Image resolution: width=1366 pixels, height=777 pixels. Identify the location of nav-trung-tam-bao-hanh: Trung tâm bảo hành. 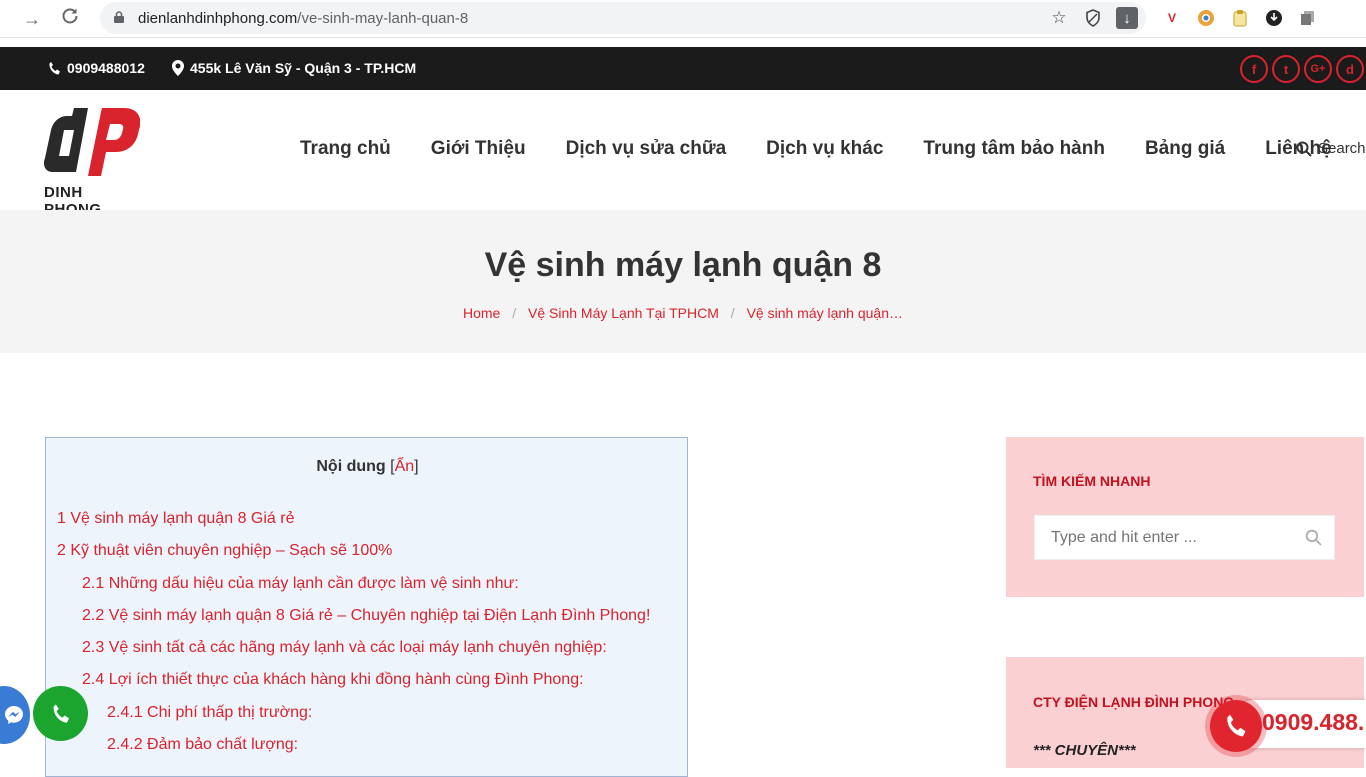
(1014, 149).